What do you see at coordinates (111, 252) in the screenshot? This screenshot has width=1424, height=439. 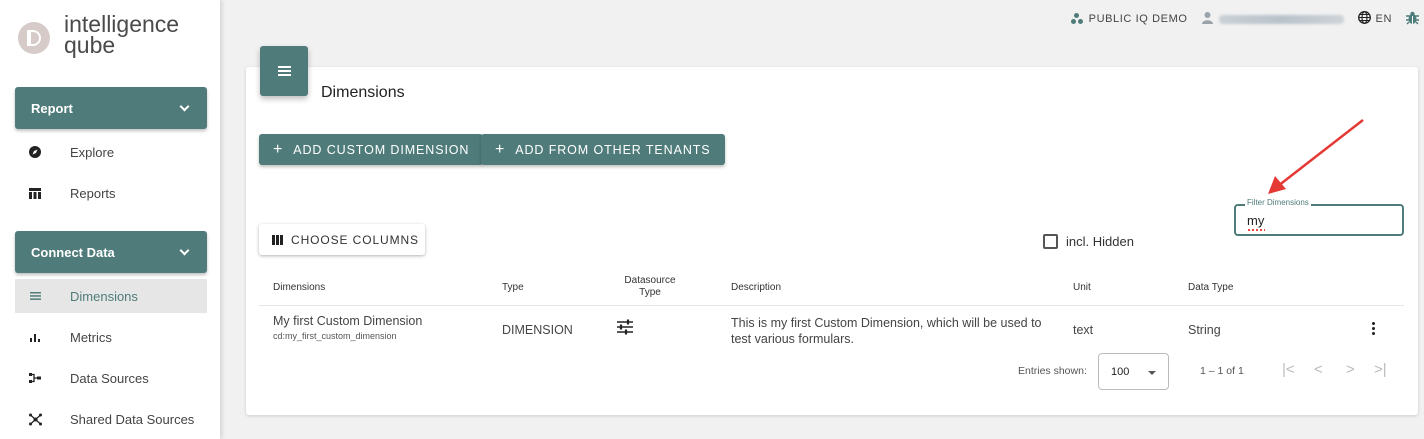 I see `section-connect-data: Connect Data` at bounding box center [111, 252].